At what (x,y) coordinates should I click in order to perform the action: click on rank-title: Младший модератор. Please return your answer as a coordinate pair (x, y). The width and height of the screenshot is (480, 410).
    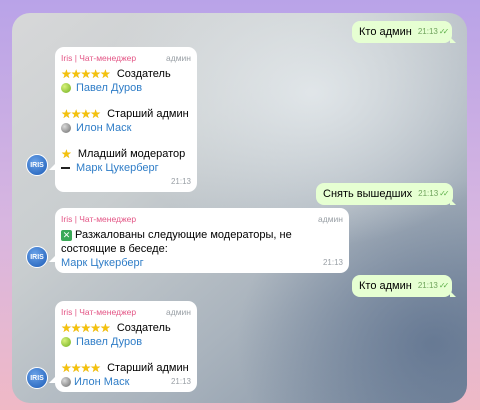
    Looking at the image, I should click on (131, 154).